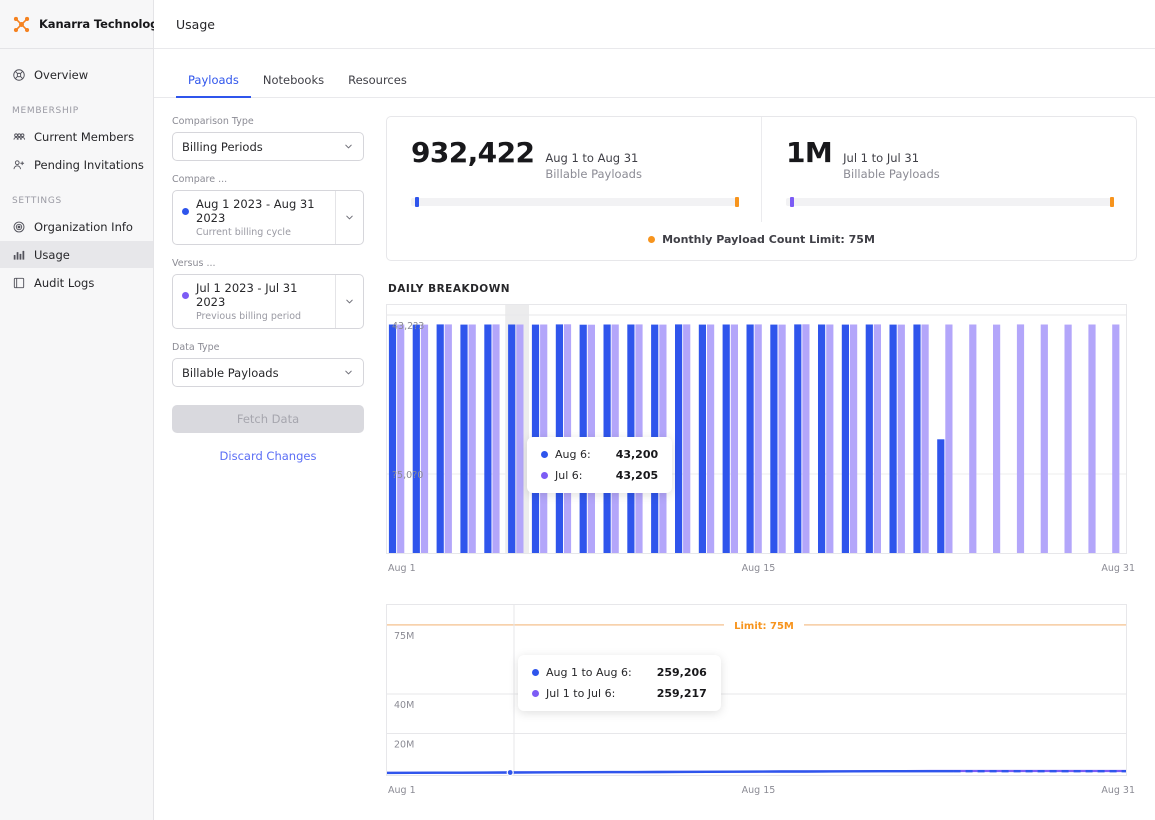 The height and width of the screenshot is (820, 1155). Describe the element at coordinates (19, 74) in the screenshot. I see `overview-icon` at that location.